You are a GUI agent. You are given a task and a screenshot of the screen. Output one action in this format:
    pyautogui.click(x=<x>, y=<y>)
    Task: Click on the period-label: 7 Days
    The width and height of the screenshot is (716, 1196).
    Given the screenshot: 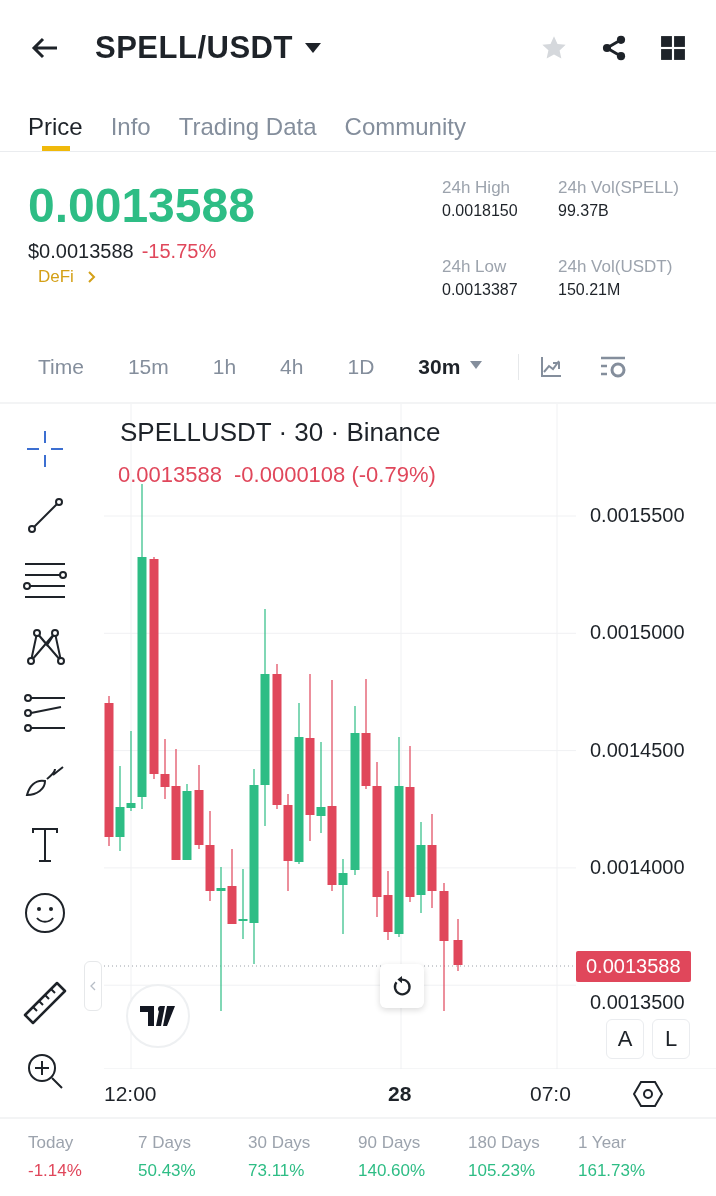 What is the action you would take?
    pyautogui.click(x=165, y=1143)
    